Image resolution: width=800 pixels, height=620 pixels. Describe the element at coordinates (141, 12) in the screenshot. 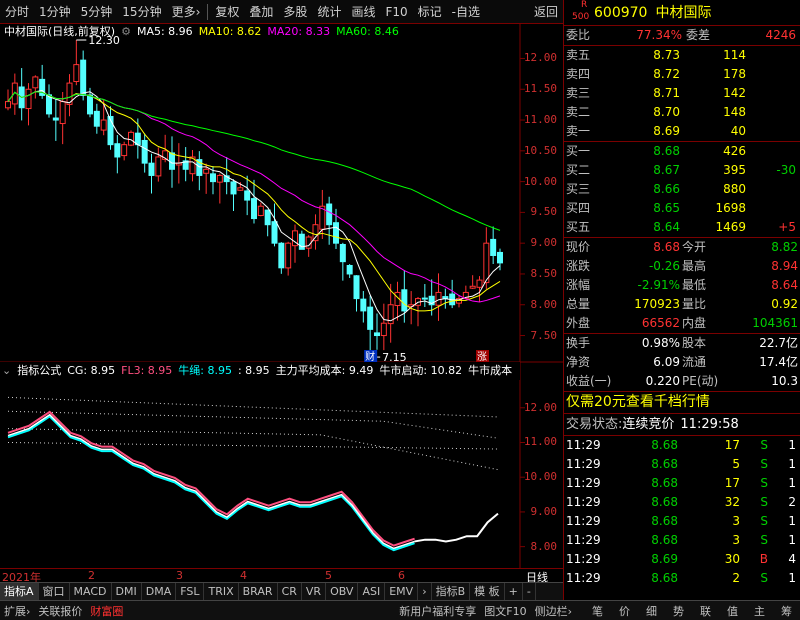

I see `toolbar-15min: 15分钟` at that location.